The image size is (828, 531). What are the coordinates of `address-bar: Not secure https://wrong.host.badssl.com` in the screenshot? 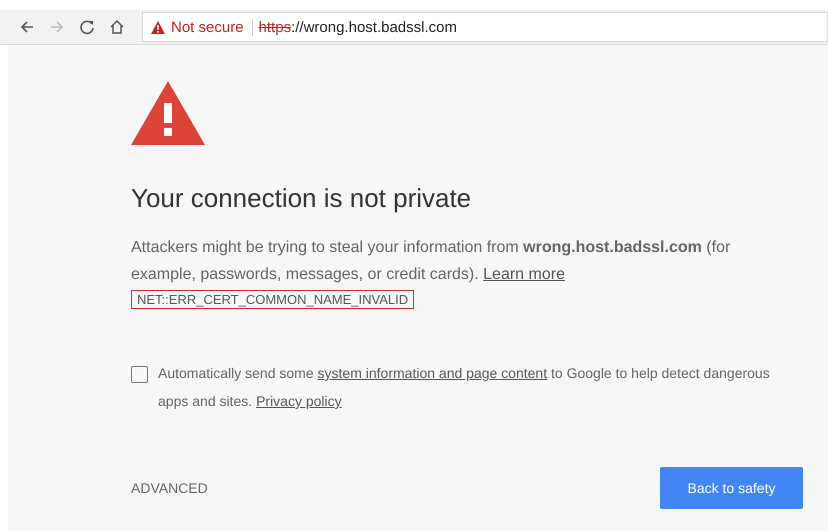 It's located at (485, 27).